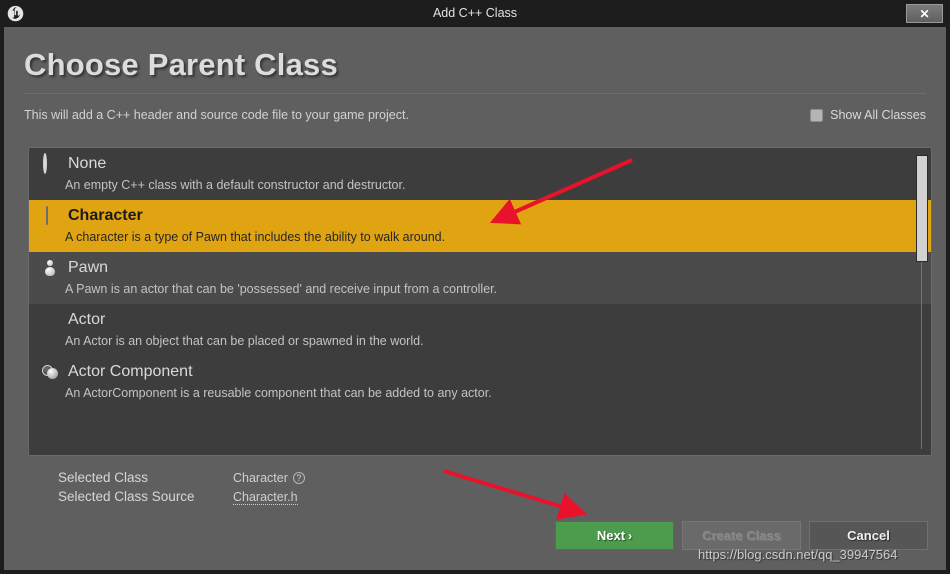 This screenshot has height=574, width=950. Describe the element at coordinates (922, 208) in the screenshot. I see `scrollbar-thumb` at that location.